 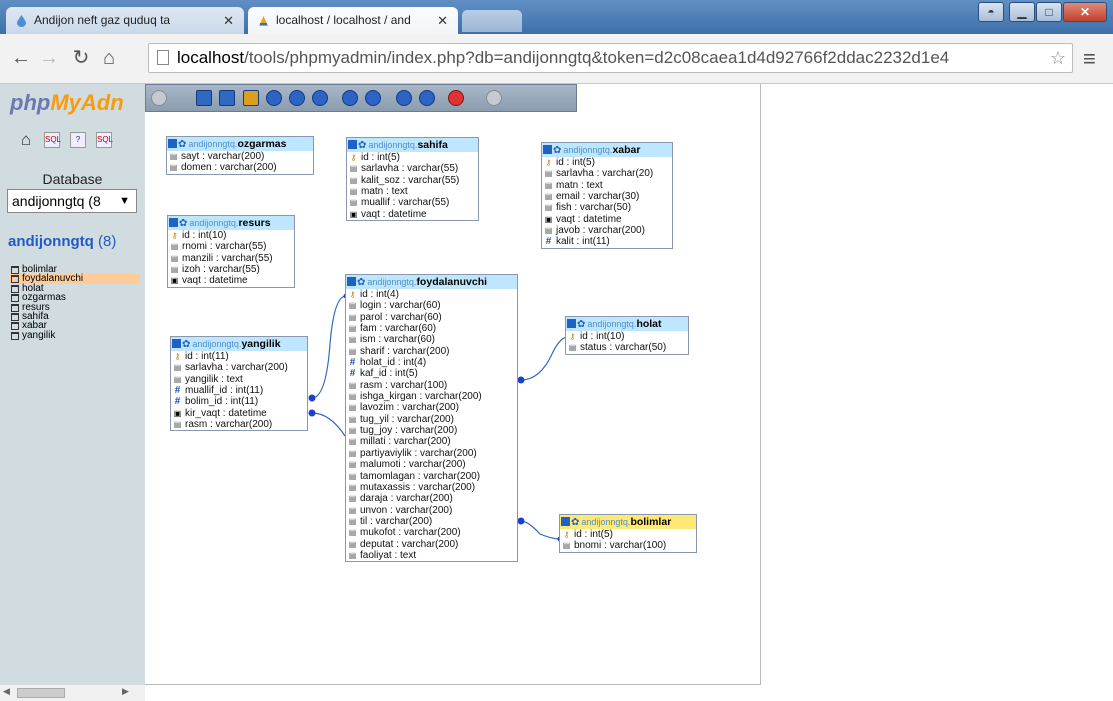 What do you see at coordinates (628, 545) in the screenshot?
I see `table-column: ▤ bnomi : varchar(100)` at bounding box center [628, 545].